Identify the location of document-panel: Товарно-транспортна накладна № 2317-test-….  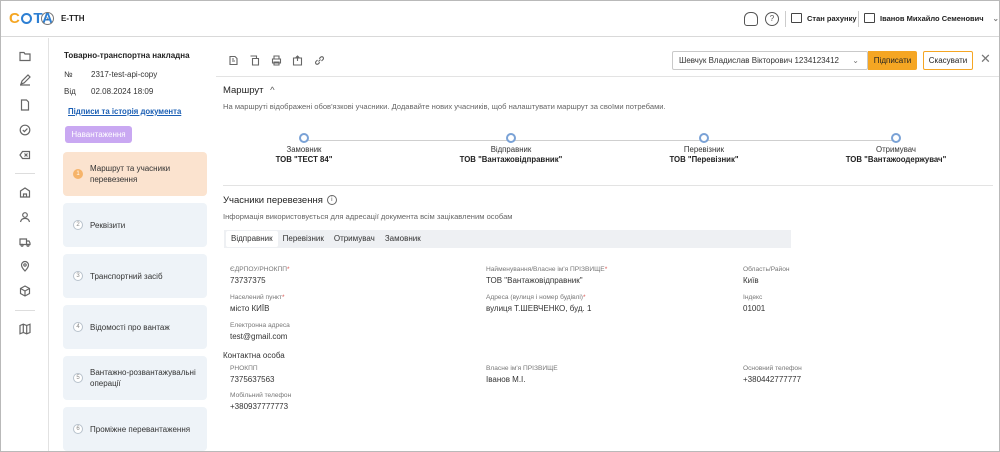
(136, 248).